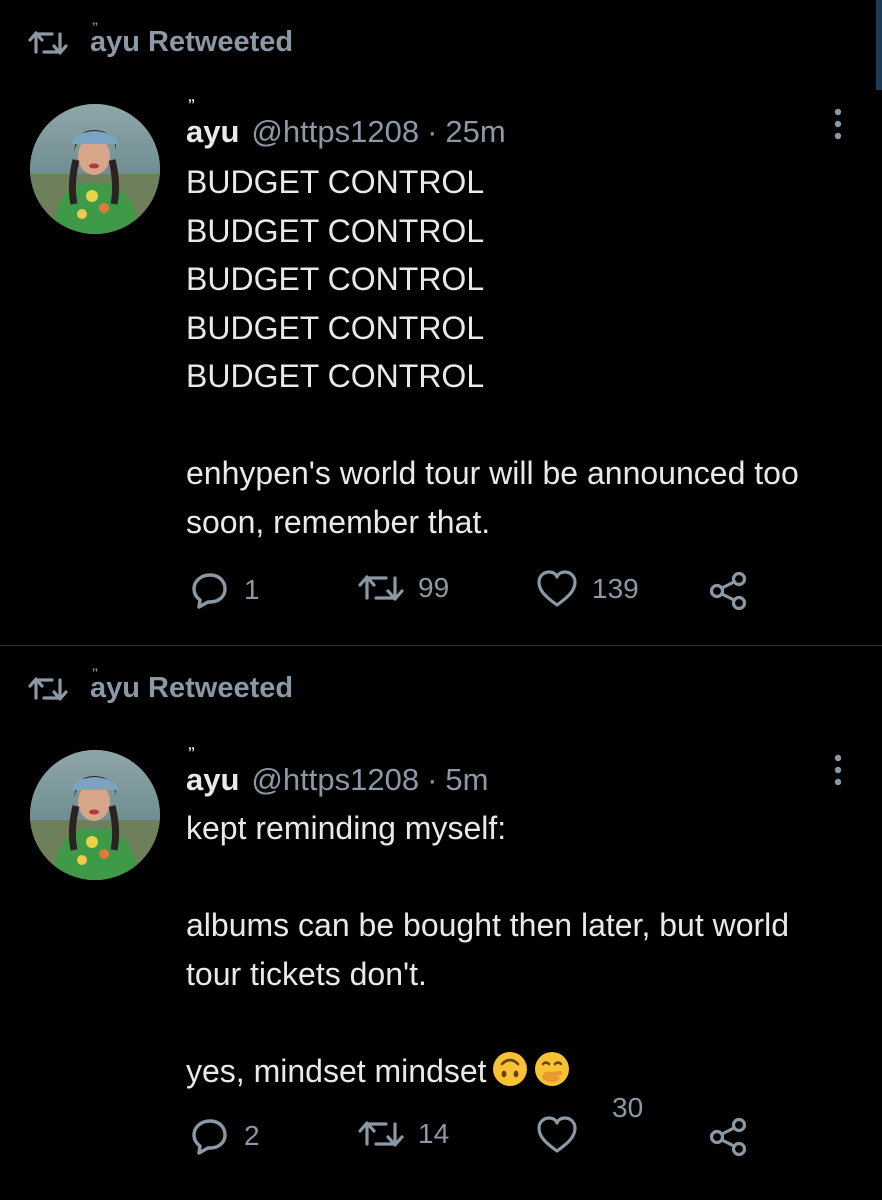  What do you see at coordinates (628, 1107) in the screenshot?
I see `like-count: 30` at bounding box center [628, 1107].